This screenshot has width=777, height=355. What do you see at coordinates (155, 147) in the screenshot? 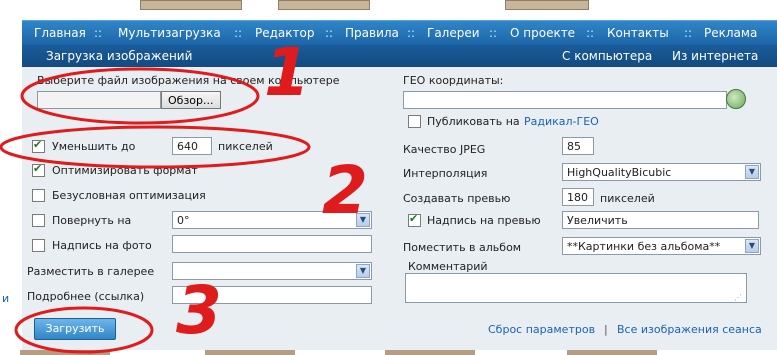
I see `annotation-ellipse-resize` at bounding box center [155, 147].